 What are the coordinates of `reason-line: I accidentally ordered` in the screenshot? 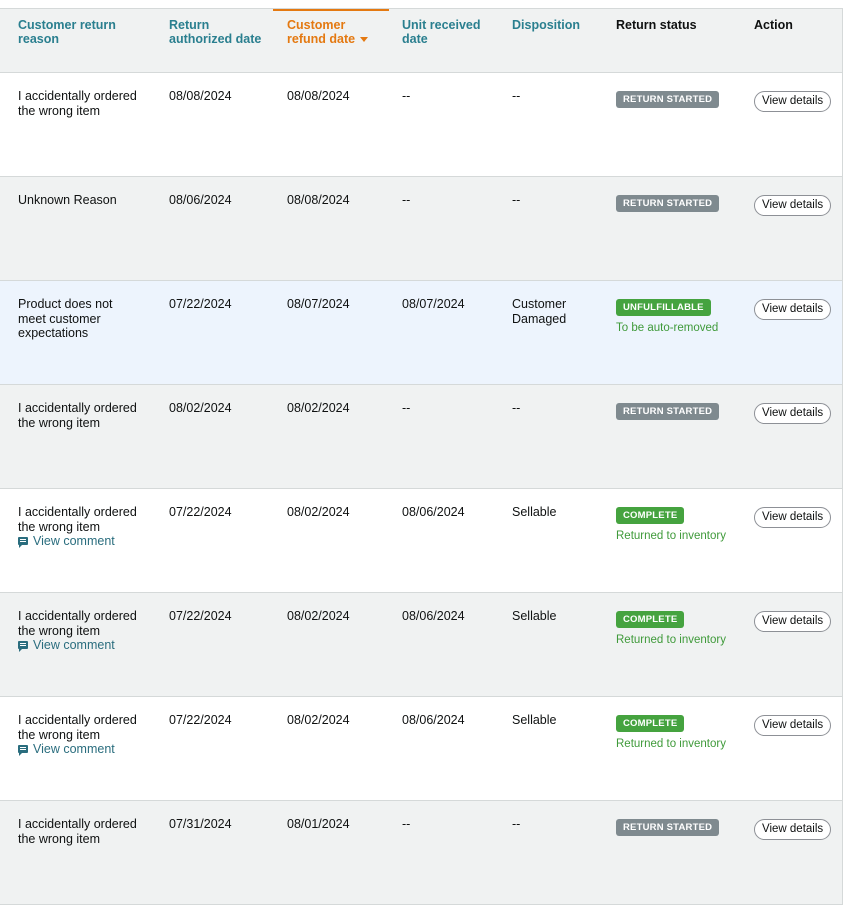 It's located at (77, 512).